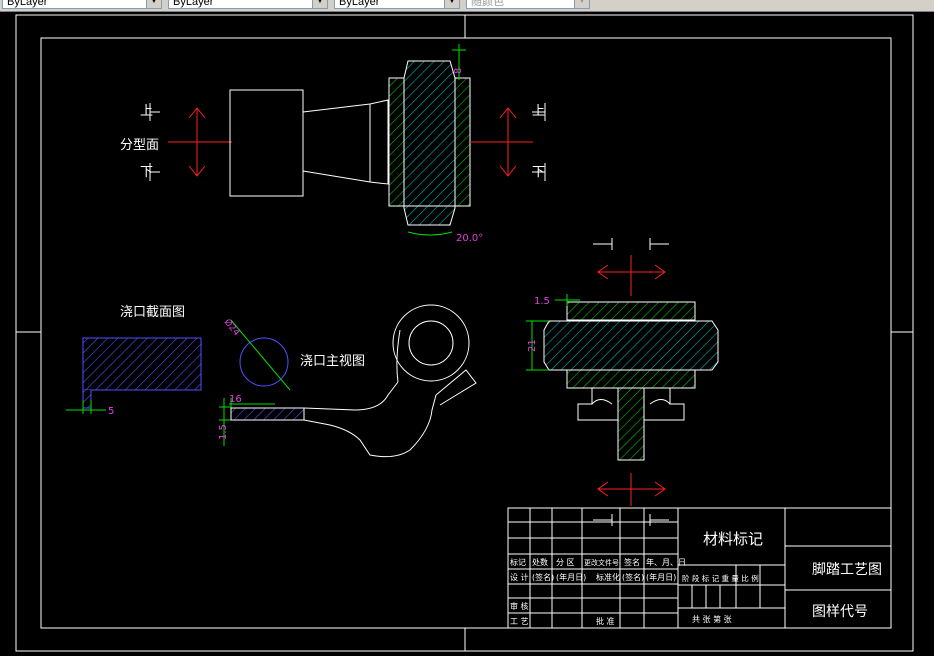  What do you see at coordinates (139, 145) in the screenshot?
I see `parting-surface-label: 分型面` at bounding box center [139, 145].